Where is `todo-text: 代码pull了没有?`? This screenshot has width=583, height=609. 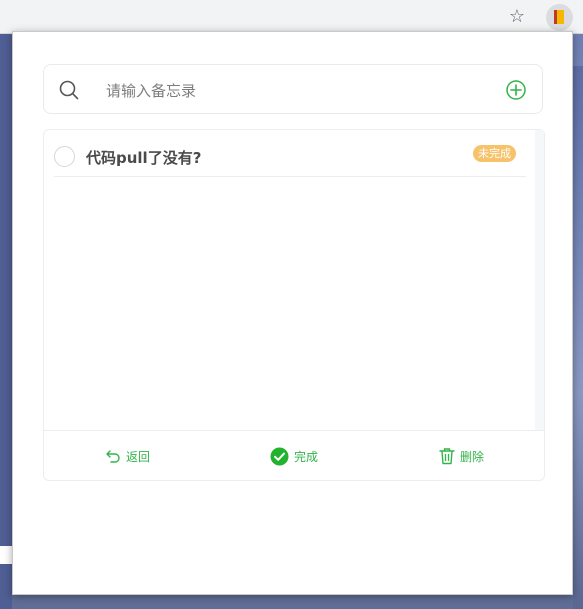
todo-text: 代码pull了没有? is located at coordinates (144, 158).